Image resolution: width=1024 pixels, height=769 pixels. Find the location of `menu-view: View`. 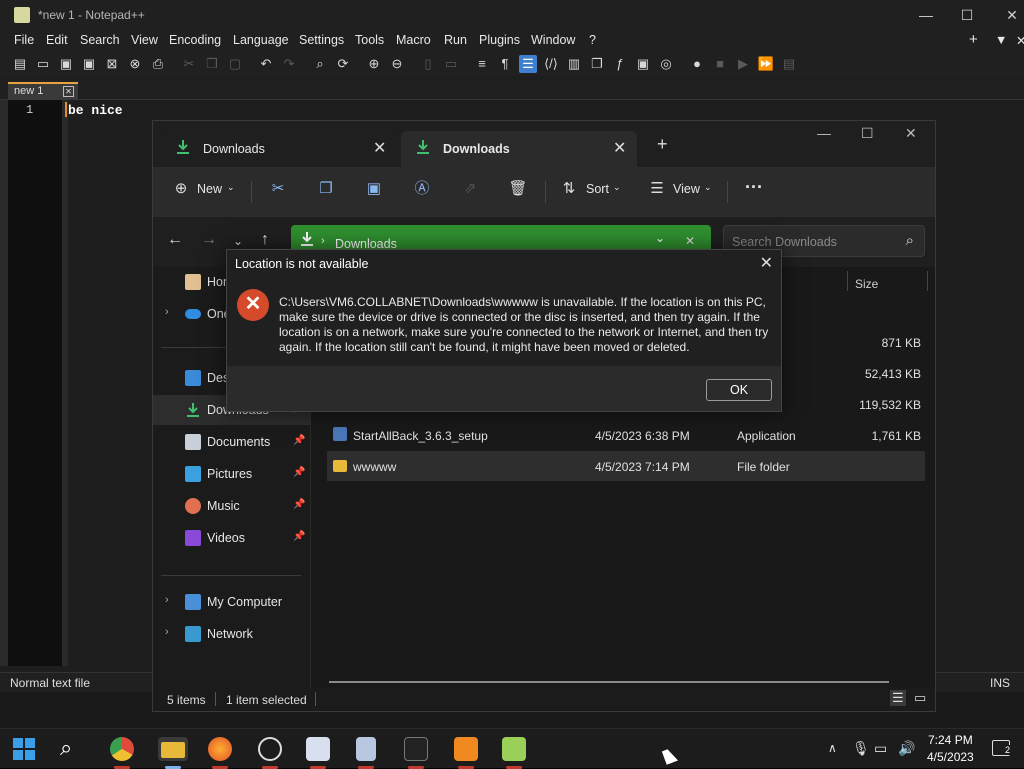

menu-view: View is located at coordinates (144, 40).